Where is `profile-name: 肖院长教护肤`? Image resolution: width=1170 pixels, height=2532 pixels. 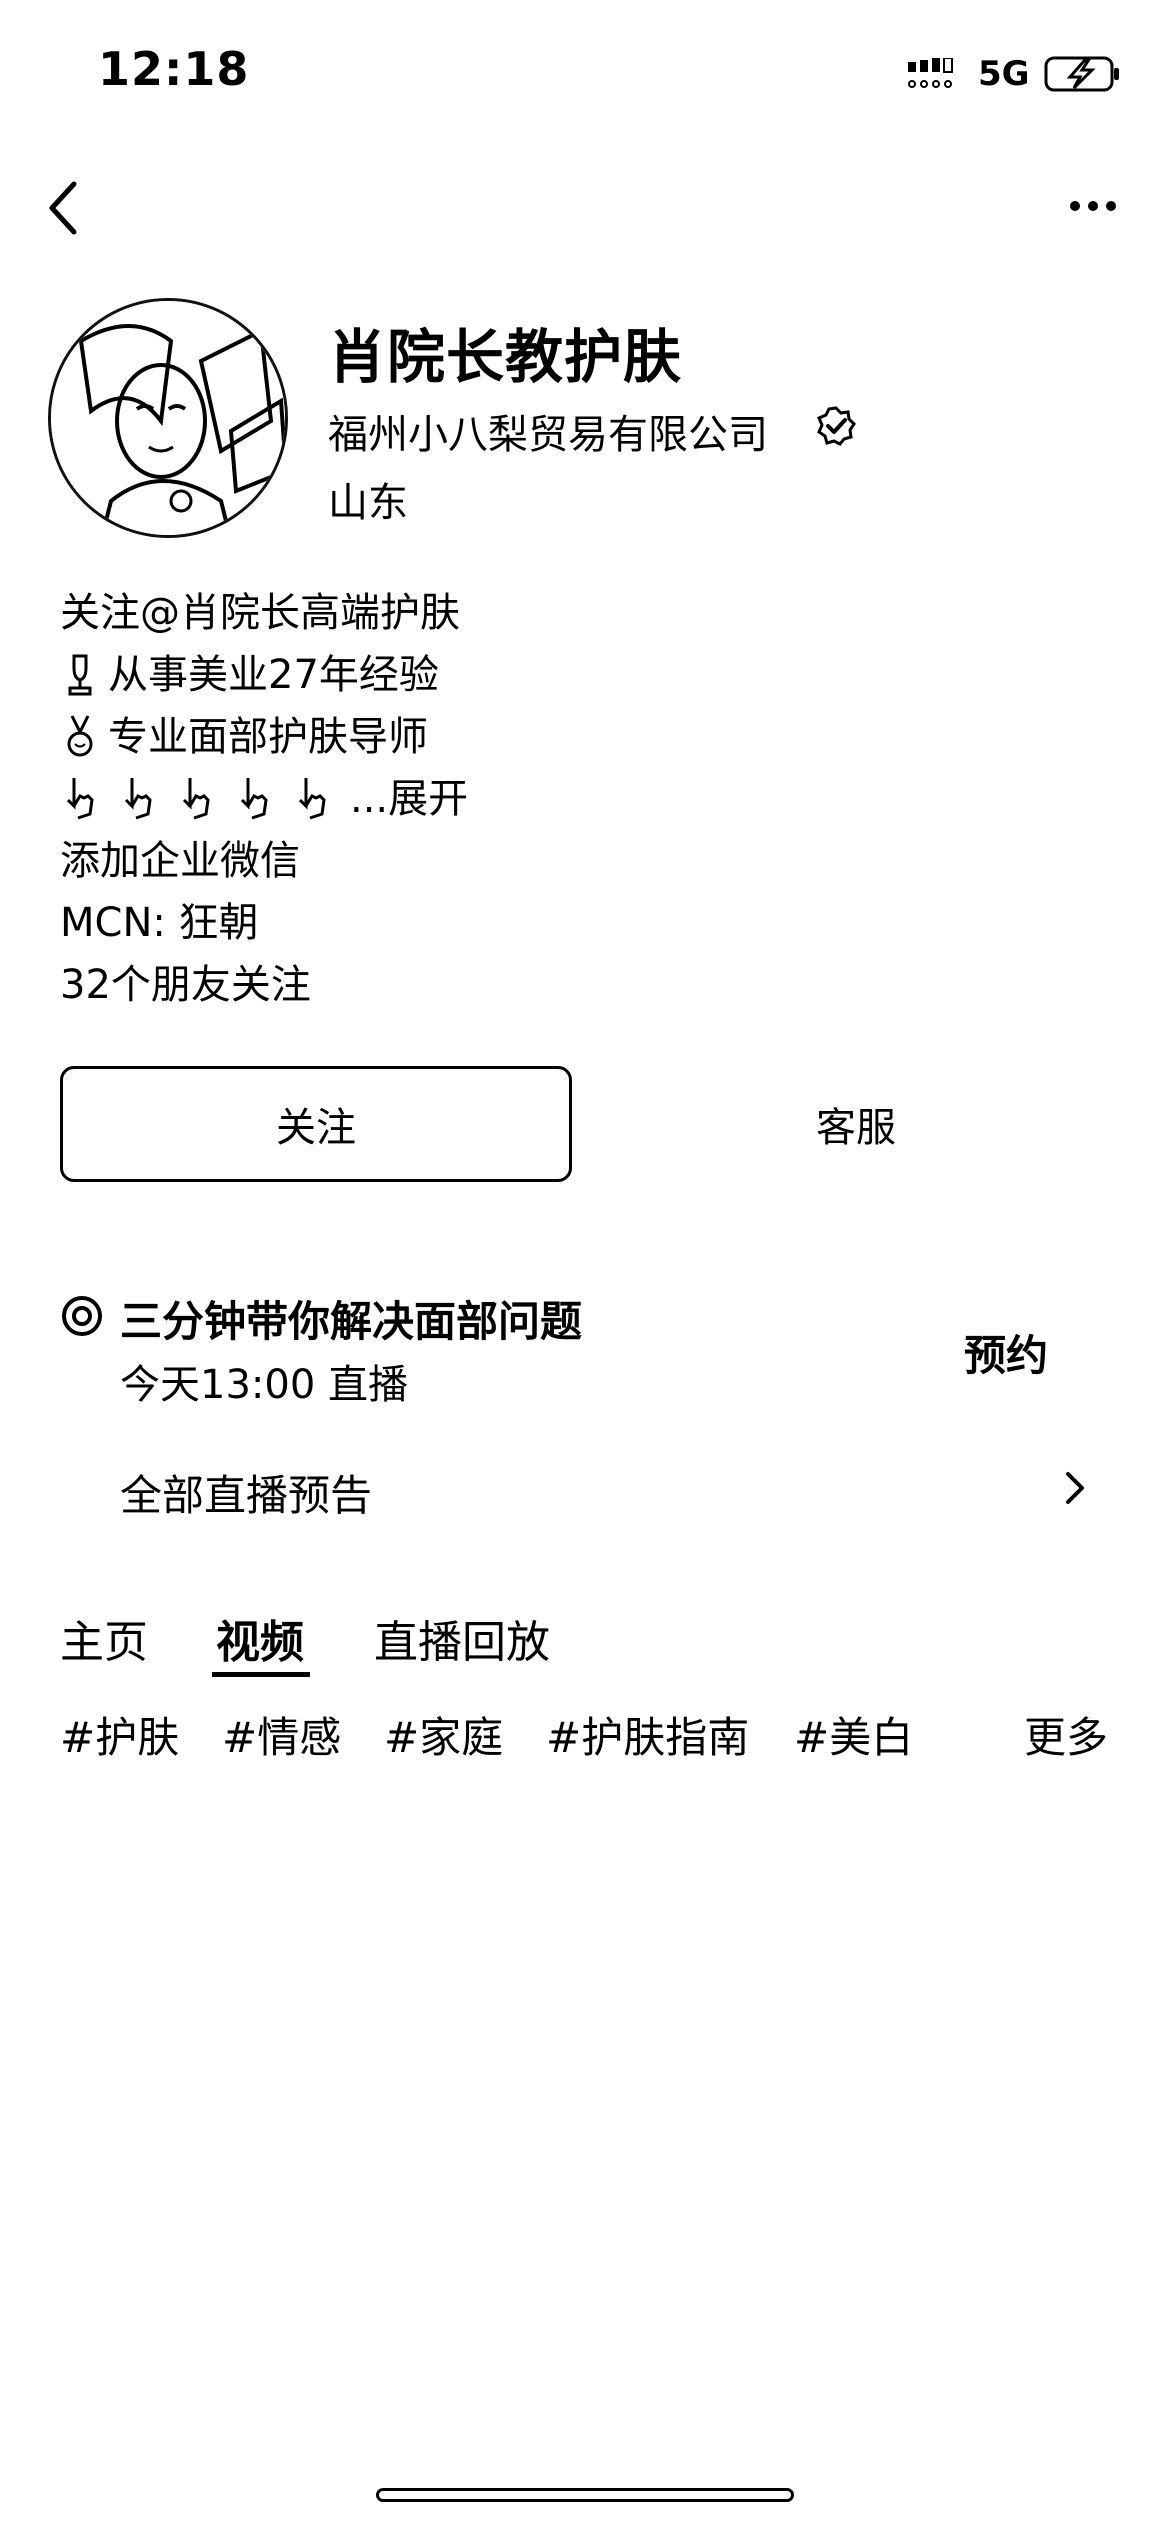 profile-name: 肖院长教护肤 is located at coordinates (505, 357).